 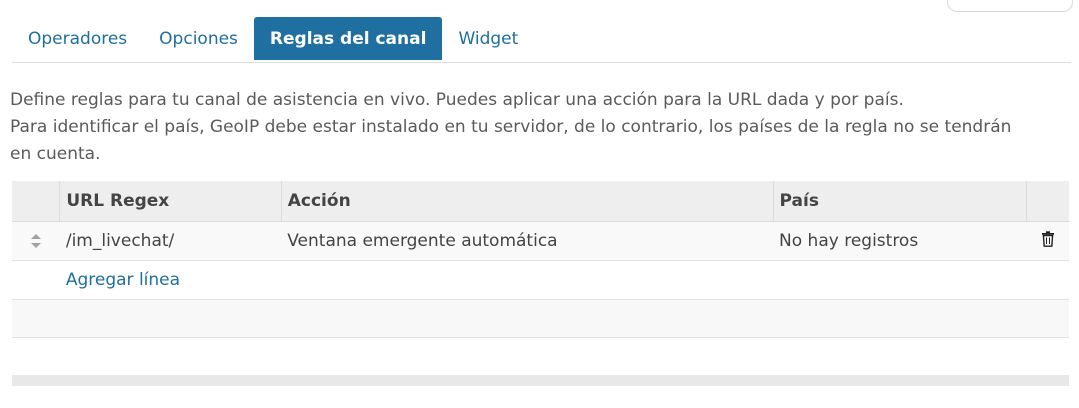 What do you see at coordinates (170, 241) in the screenshot?
I see `cell-url-regex: /im_livechat/` at bounding box center [170, 241].